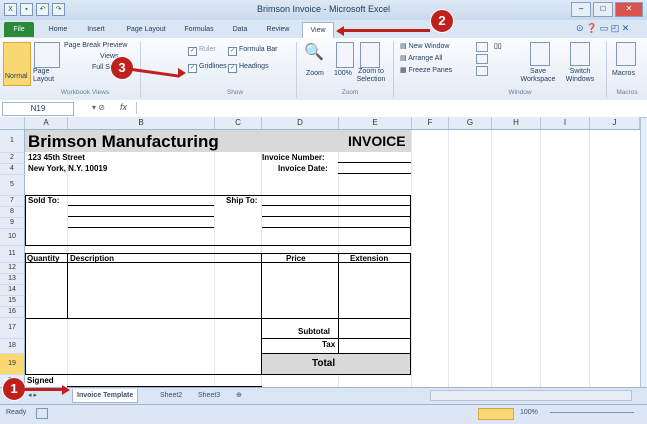 The image size is (647, 424). What do you see at coordinates (12, 364) in the screenshot?
I see `row-header: 19` at bounding box center [12, 364].